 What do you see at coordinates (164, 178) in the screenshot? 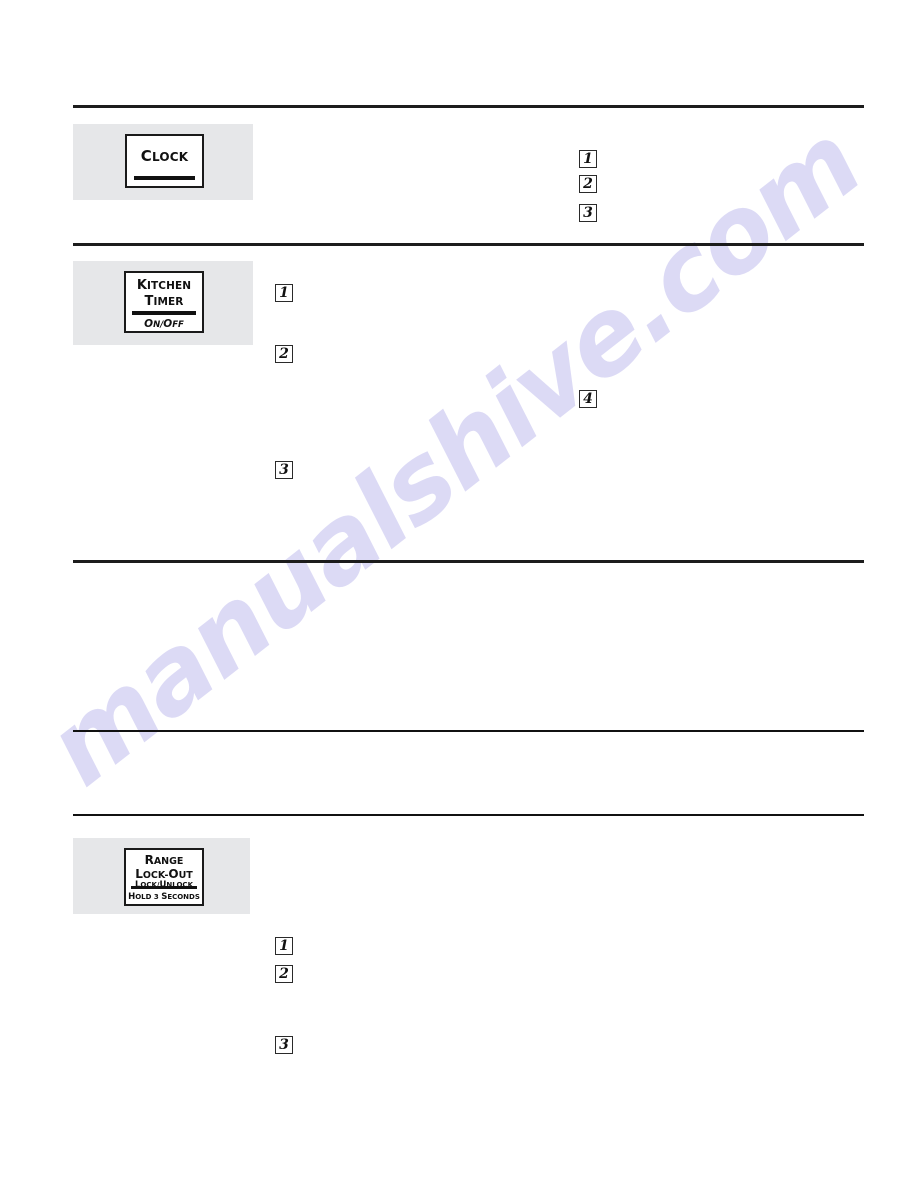
I see `clock-button-underbar` at bounding box center [164, 178].